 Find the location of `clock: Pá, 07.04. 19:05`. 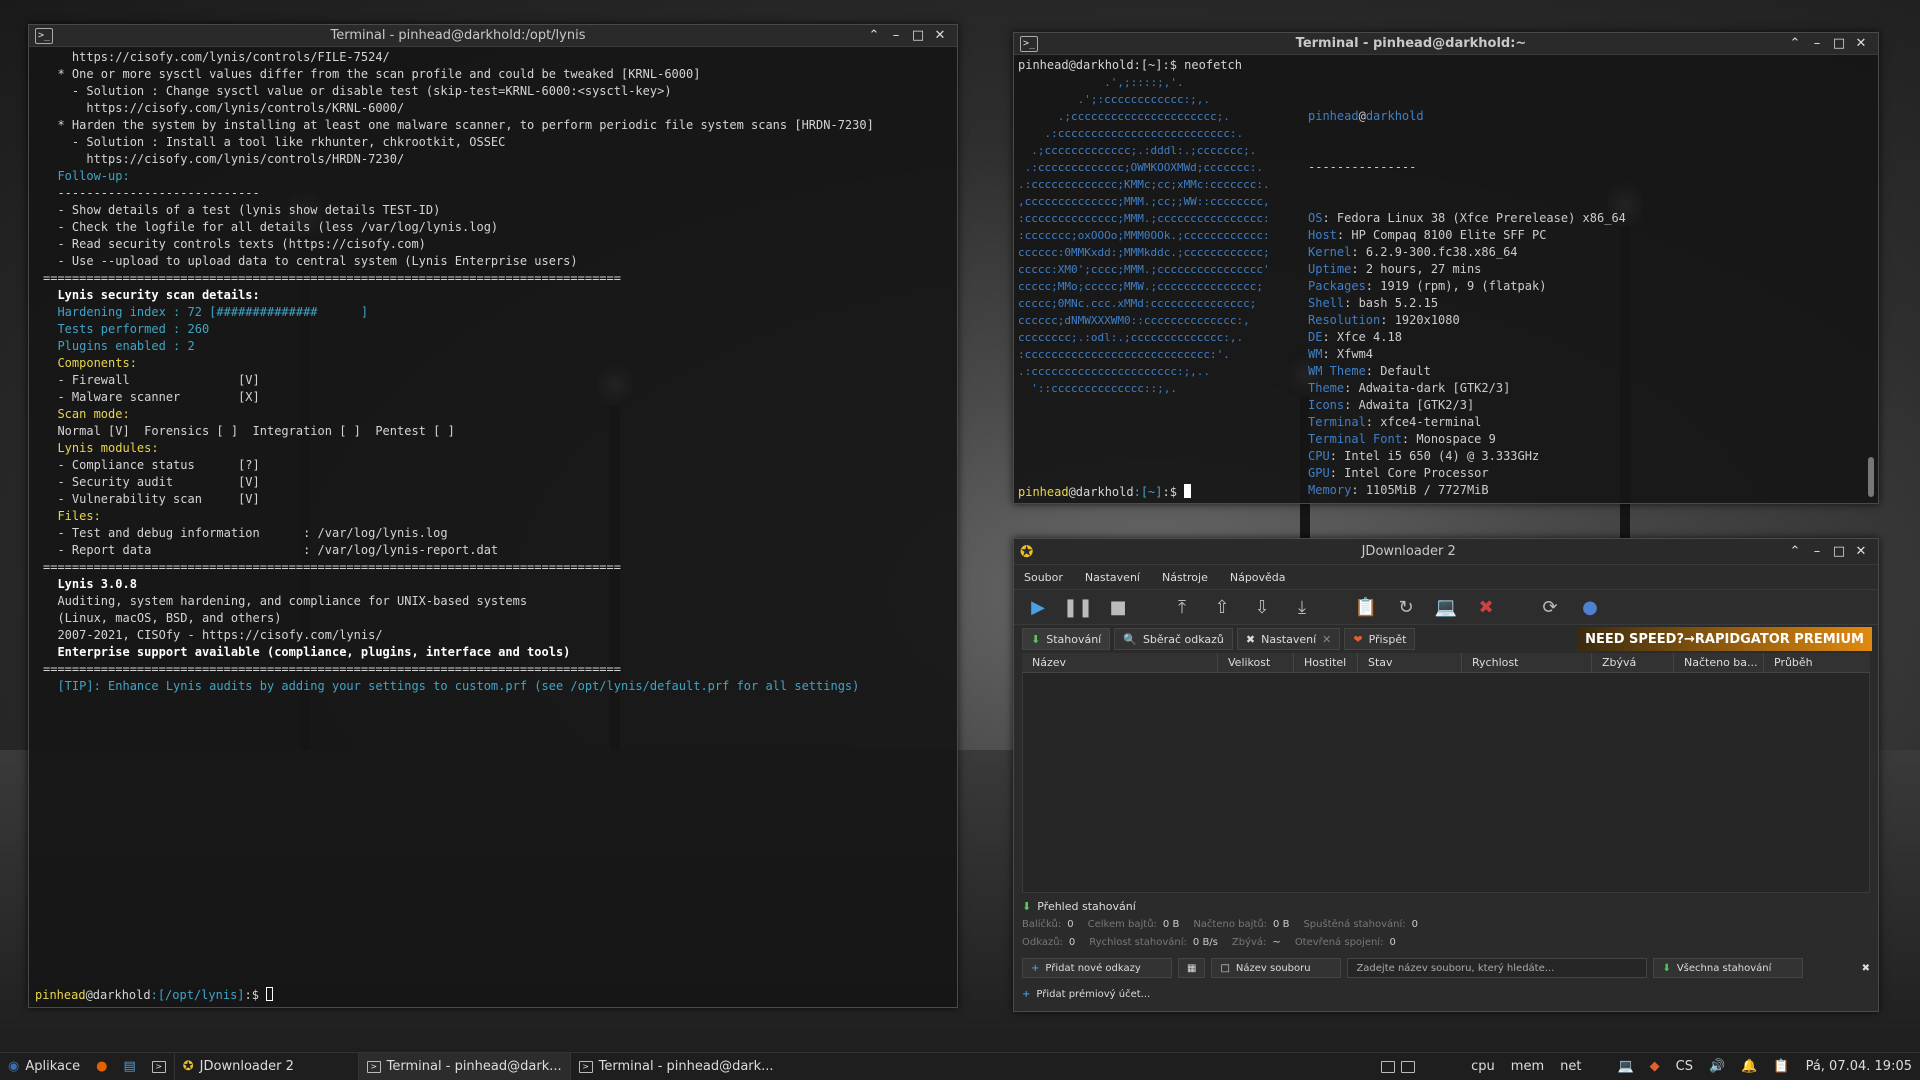

clock: Pá, 07.04. 19:05 is located at coordinates (1859, 1066).